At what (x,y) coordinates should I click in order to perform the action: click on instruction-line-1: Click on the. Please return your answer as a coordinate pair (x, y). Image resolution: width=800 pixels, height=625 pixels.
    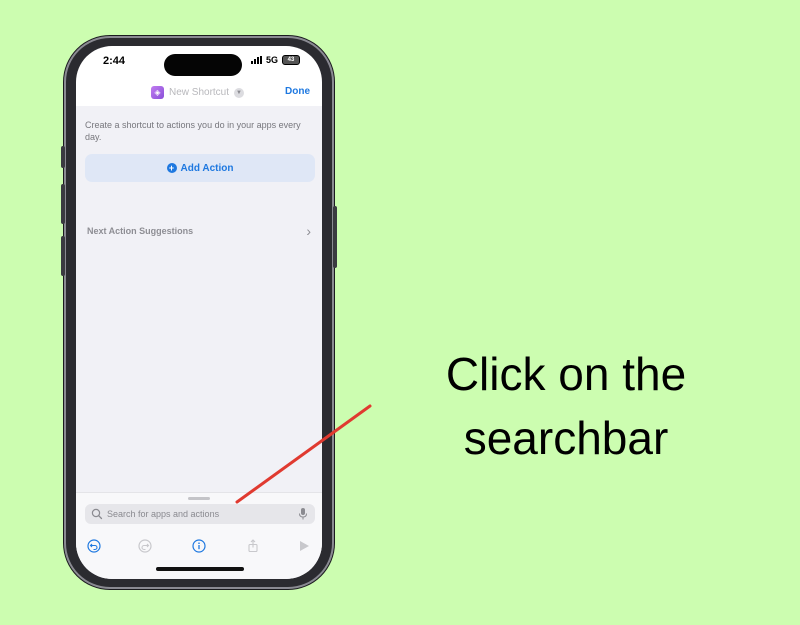
    Looking at the image, I should click on (566, 374).